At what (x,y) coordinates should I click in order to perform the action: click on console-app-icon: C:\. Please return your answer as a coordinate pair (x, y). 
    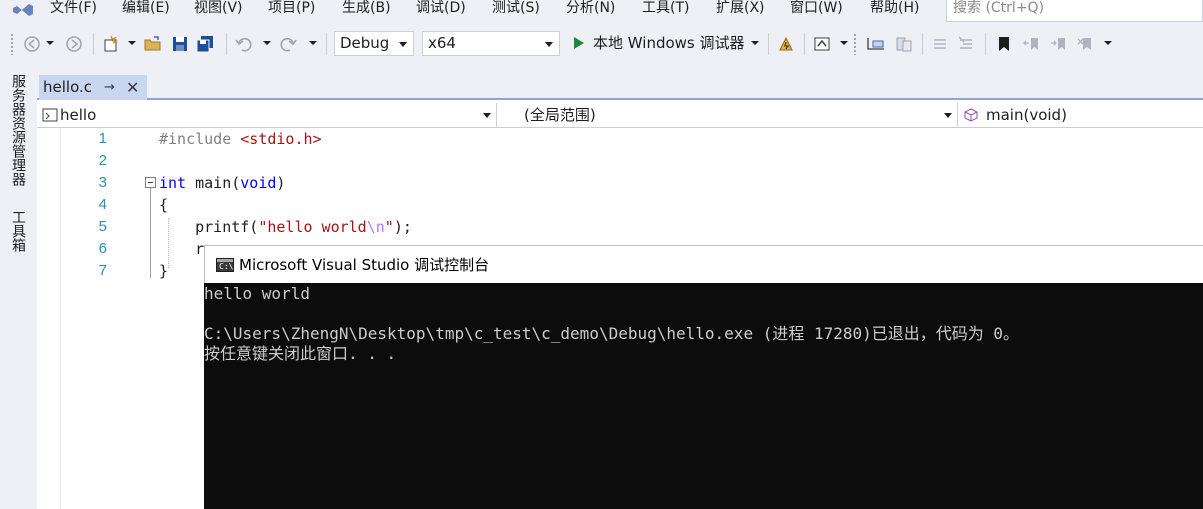
    Looking at the image, I should click on (225, 265).